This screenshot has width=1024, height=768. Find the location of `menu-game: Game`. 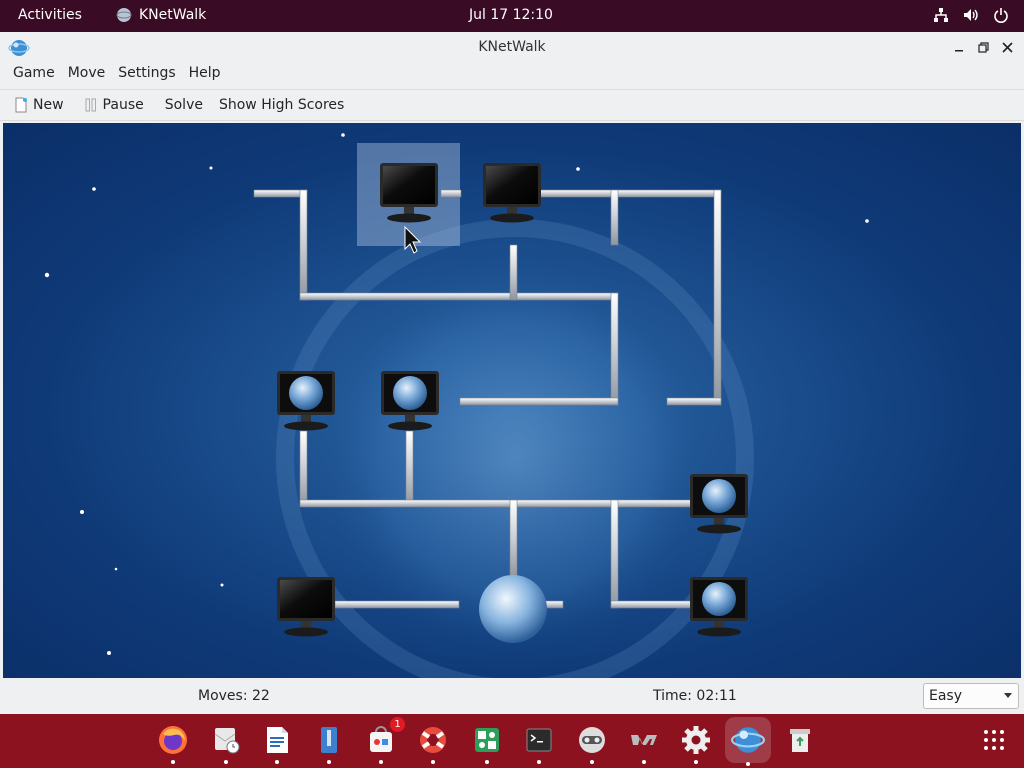

menu-game: Game is located at coordinates (31, 74).